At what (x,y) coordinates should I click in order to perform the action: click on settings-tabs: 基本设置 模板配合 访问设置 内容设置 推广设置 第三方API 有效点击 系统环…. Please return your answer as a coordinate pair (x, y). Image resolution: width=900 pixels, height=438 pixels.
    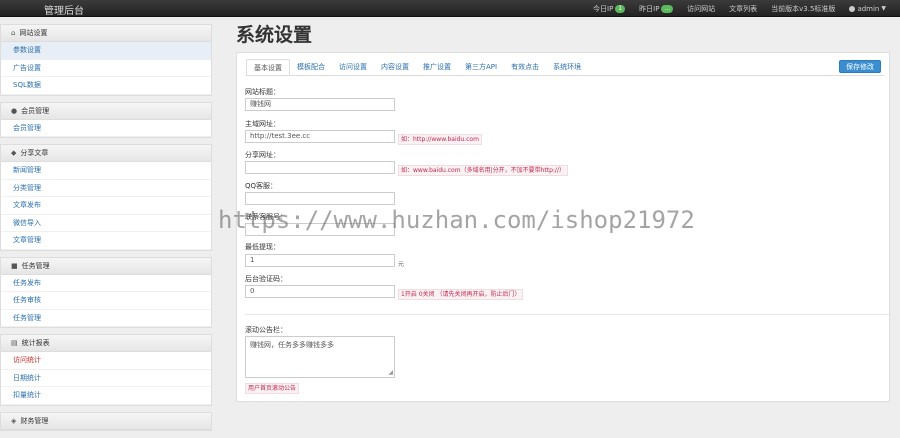
    Looking at the image, I should click on (417, 67).